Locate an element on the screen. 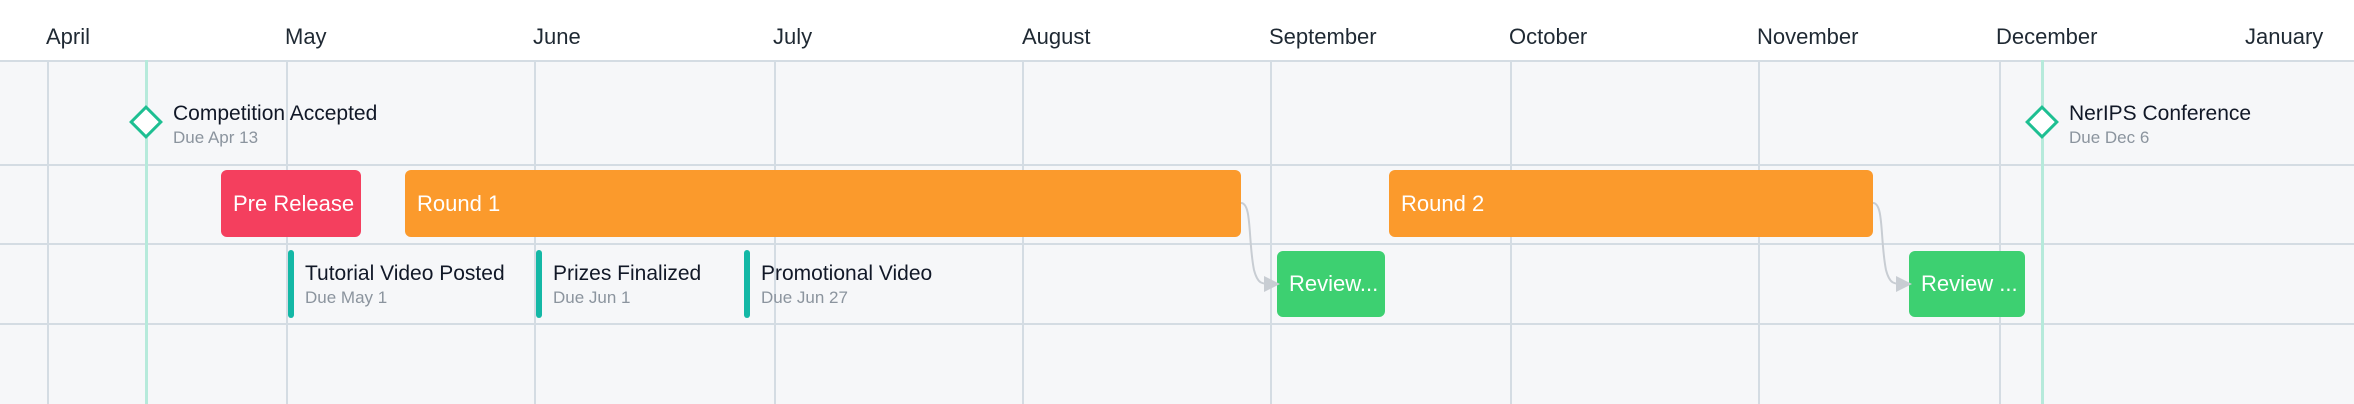 The image size is (2354, 404). bar-pre-release: Pre Release is located at coordinates (291, 203).